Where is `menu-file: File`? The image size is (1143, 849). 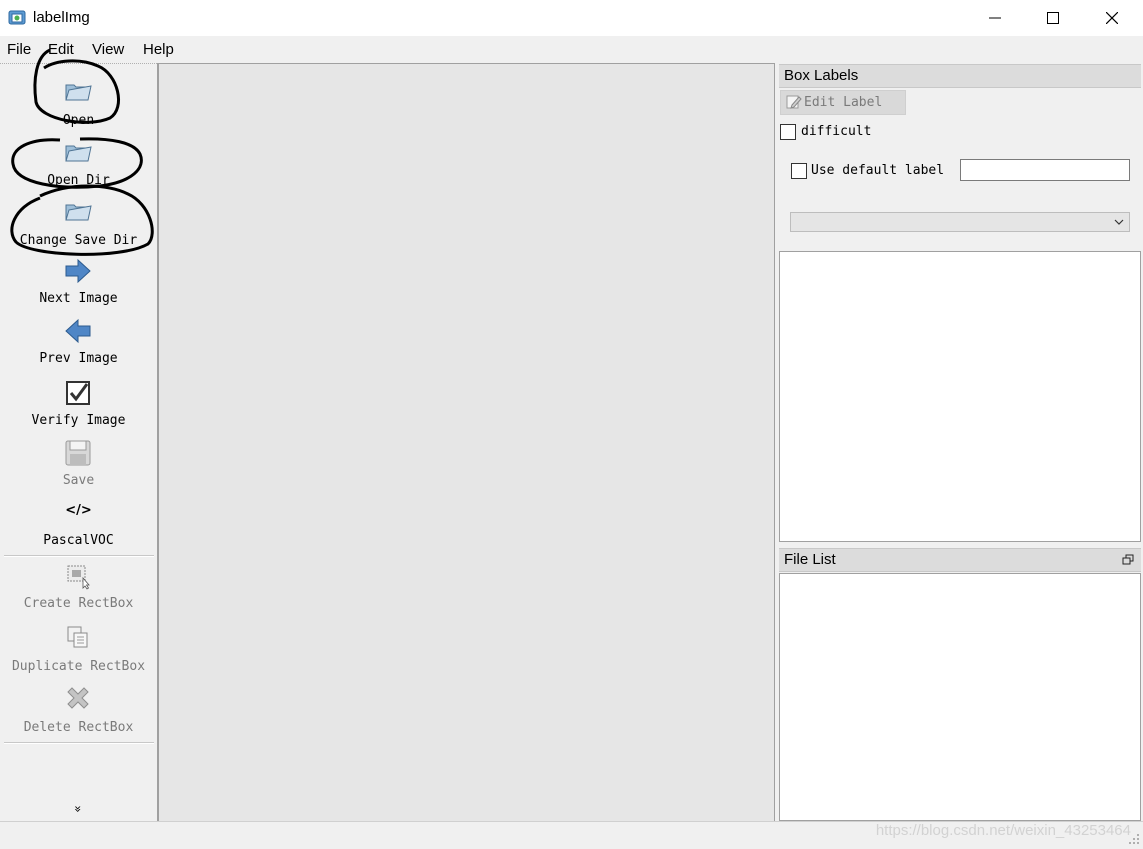 menu-file: File is located at coordinates (19, 49).